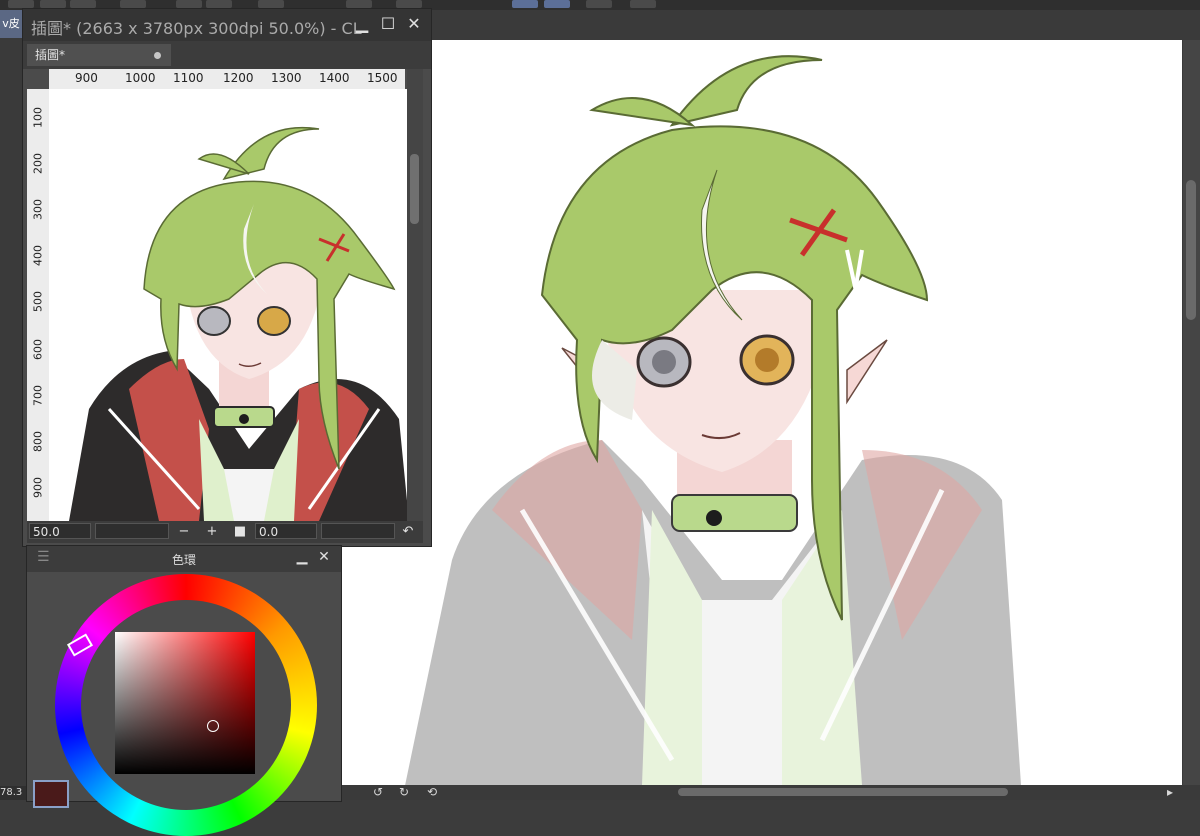 Image resolution: width=1200 pixels, height=836 pixels. What do you see at coordinates (38, 117) in the screenshot?
I see `ruler-tick: 100` at bounding box center [38, 117].